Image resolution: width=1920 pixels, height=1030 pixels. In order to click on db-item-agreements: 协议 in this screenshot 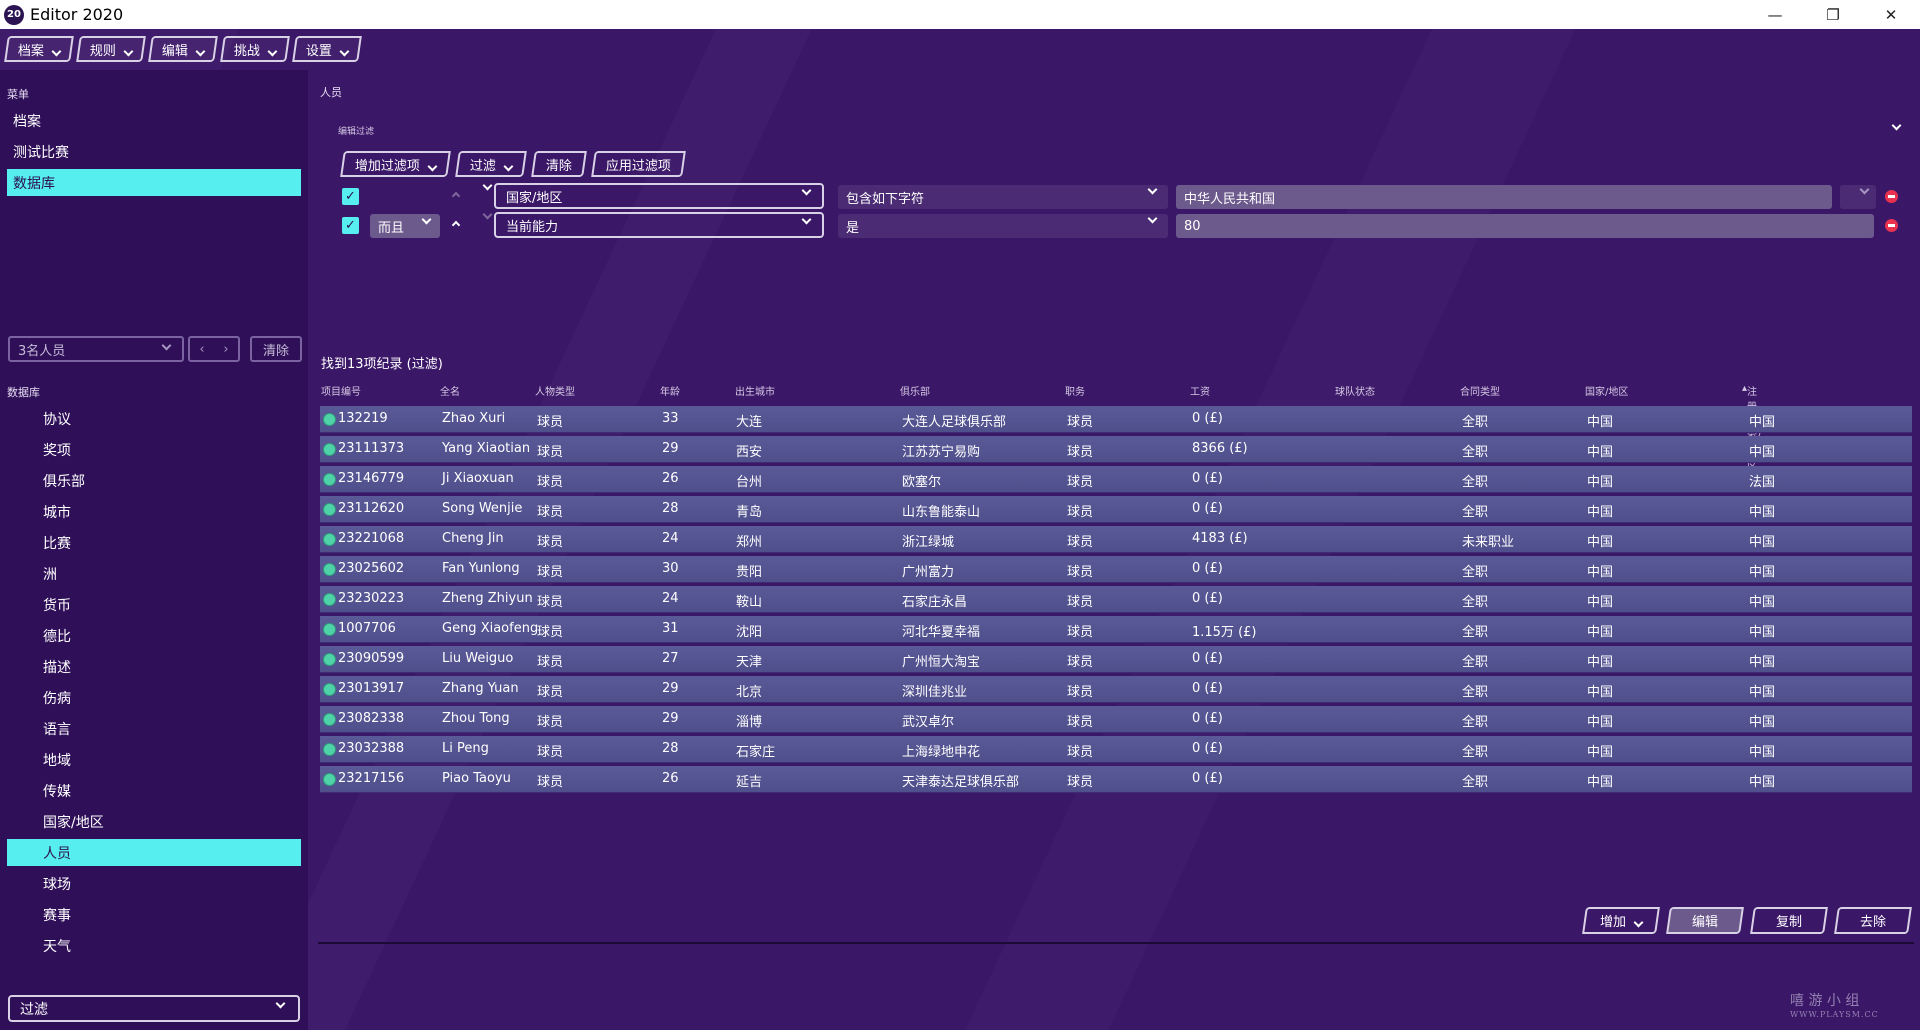, I will do `click(154, 418)`.